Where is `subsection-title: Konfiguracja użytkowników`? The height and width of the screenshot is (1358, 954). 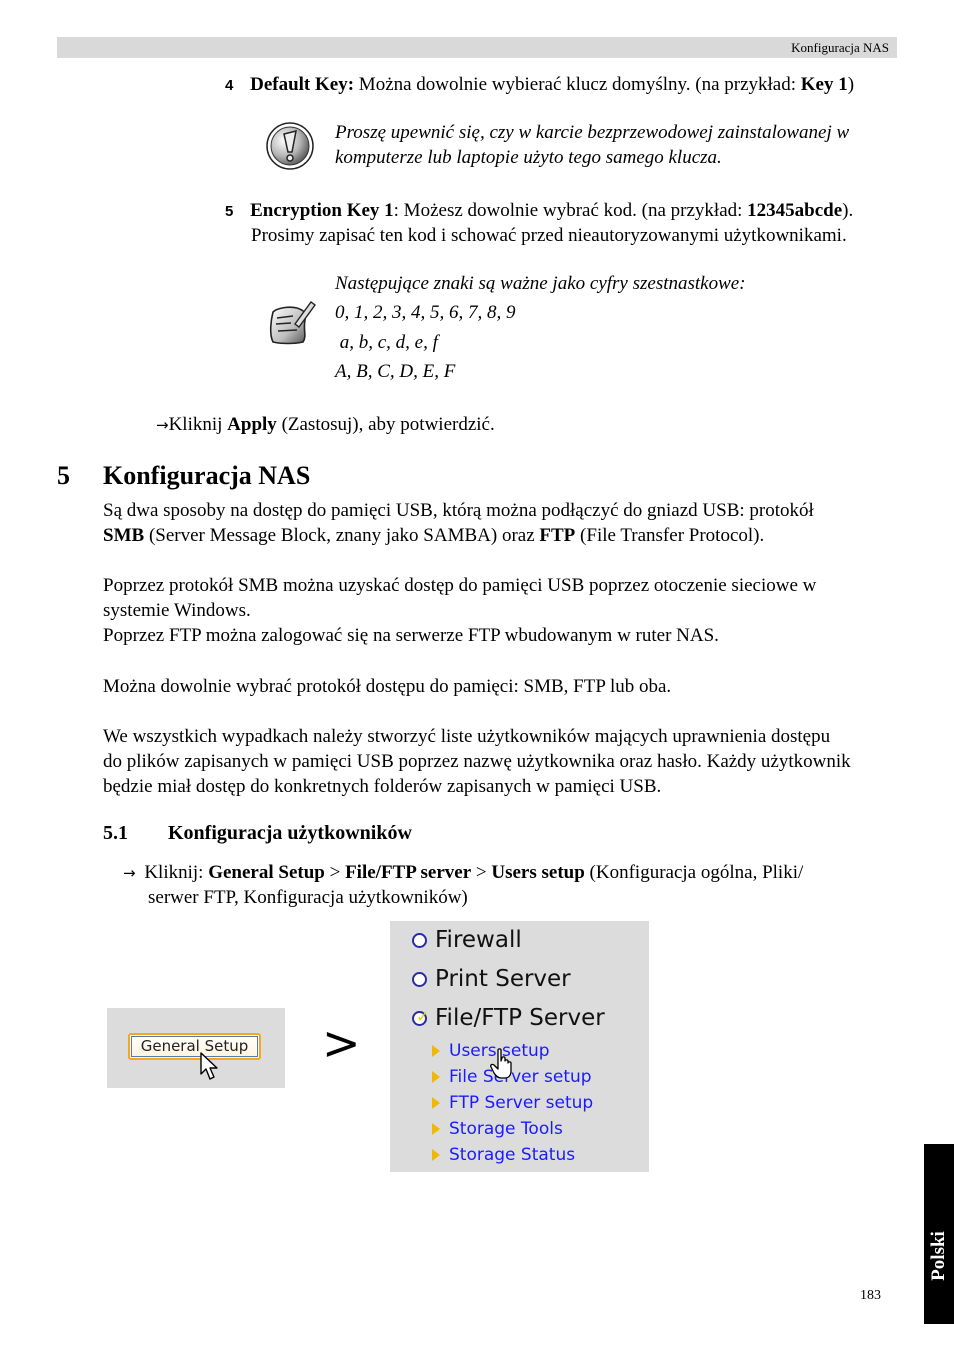
subsection-title: Konfiguracja użytkowników is located at coordinates (290, 833).